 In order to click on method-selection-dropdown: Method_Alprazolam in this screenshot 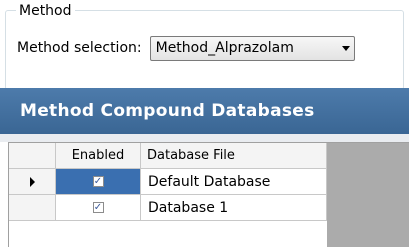, I will do `click(252, 48)`.